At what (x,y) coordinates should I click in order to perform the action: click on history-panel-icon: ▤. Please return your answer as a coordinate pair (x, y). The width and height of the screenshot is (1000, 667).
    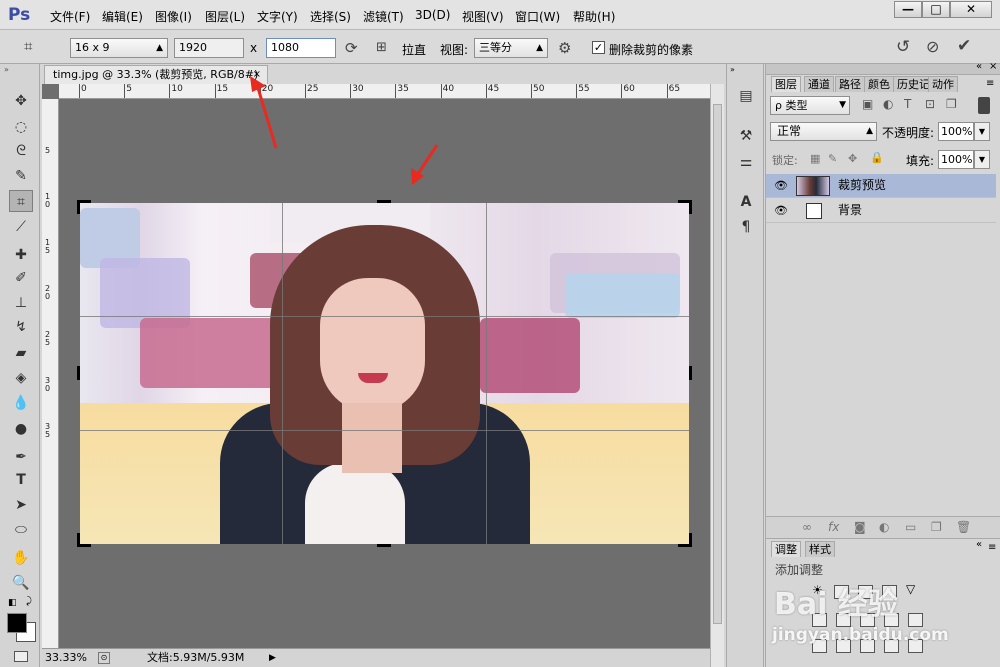
    Looking at the image, I should click on (746, 98).